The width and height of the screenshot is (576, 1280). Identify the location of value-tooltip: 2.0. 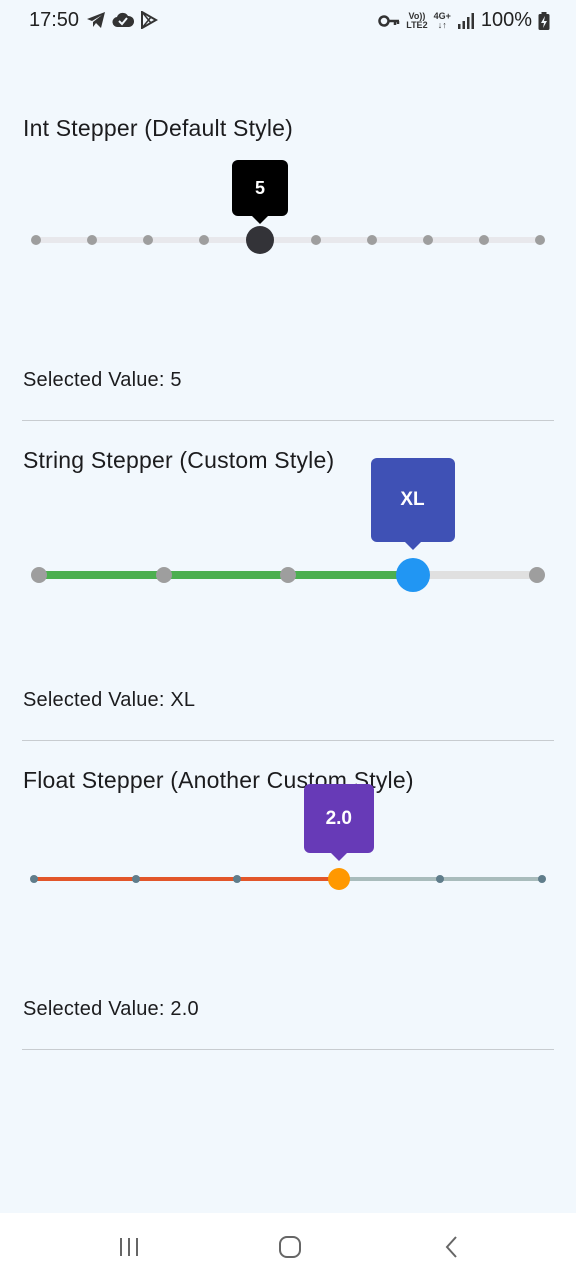
(338, 818).